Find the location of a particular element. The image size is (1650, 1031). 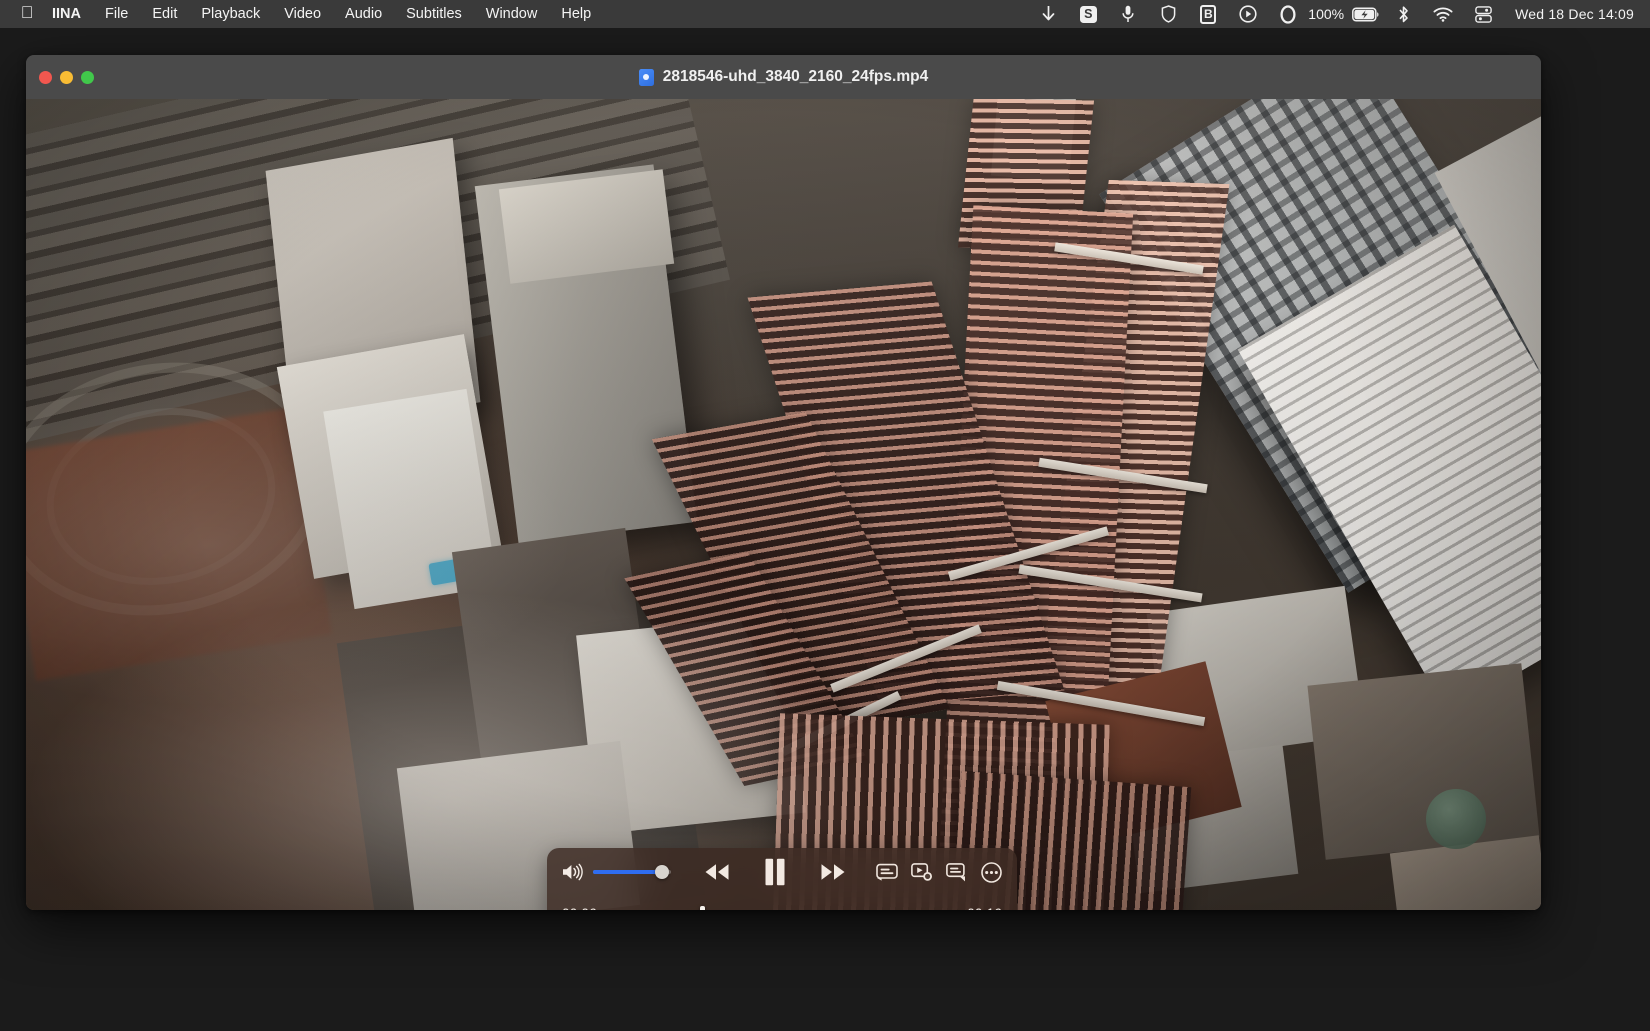

bluetooth-icon is located at coordinates (1403, 14).